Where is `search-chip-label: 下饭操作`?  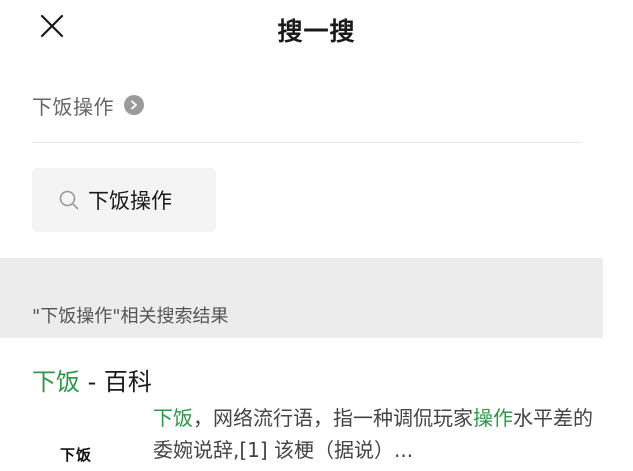
search-chip-label: 下饭操作 is located at coordinates (130, 201).